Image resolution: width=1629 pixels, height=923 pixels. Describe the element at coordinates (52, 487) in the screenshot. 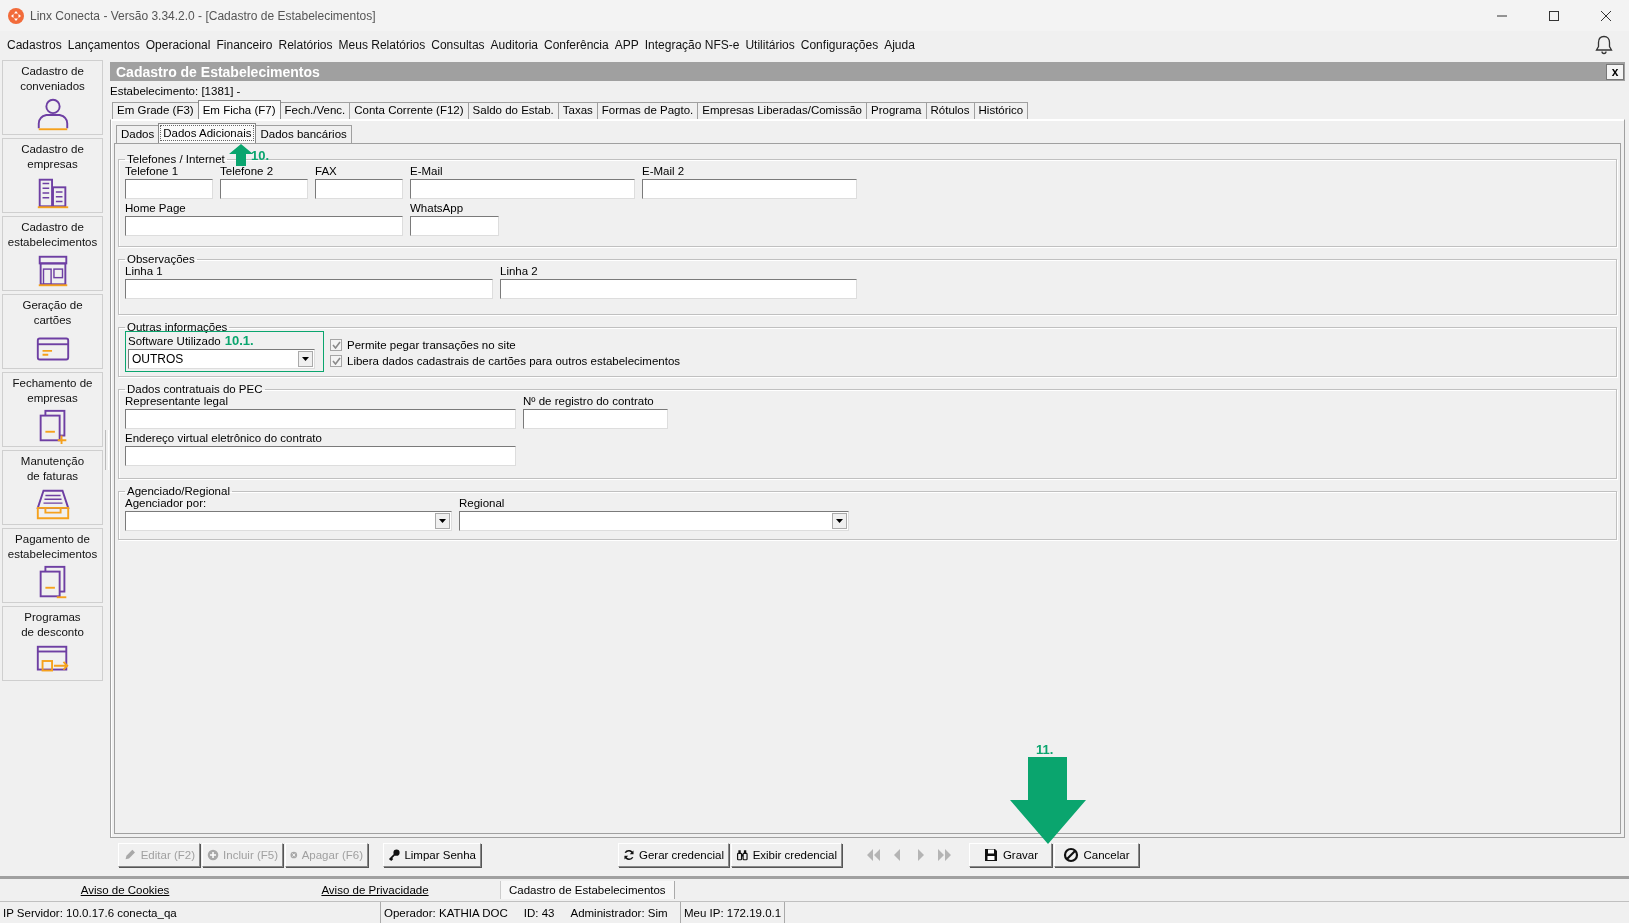

I see `sidebar-shortcut: Manutenção de faturas` at that location.